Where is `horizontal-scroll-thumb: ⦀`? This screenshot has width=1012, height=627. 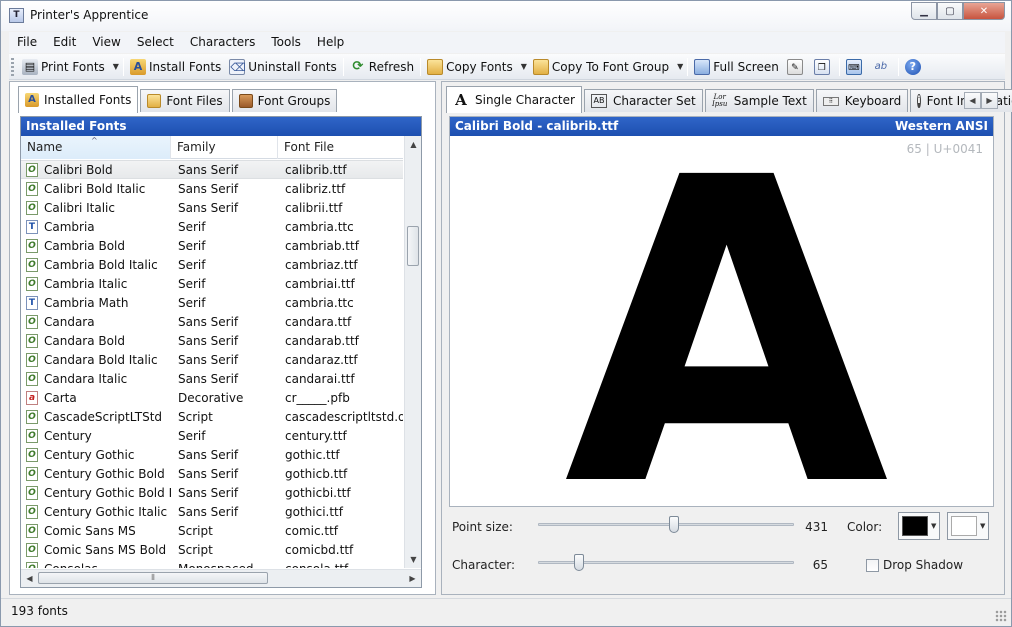
horizontal-scroll-thumb: ⦀ is located at coordinates (153, 578).